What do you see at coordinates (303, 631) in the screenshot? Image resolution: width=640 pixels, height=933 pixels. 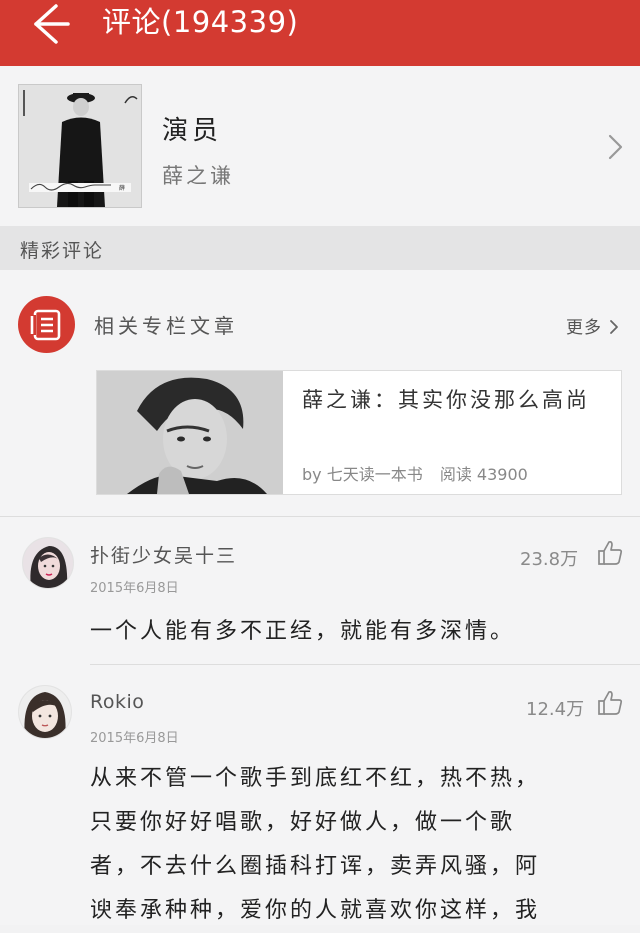 I see `comment-text: 一个人能有多不正经，就能有多深情。` at bounding box center [303, 631].